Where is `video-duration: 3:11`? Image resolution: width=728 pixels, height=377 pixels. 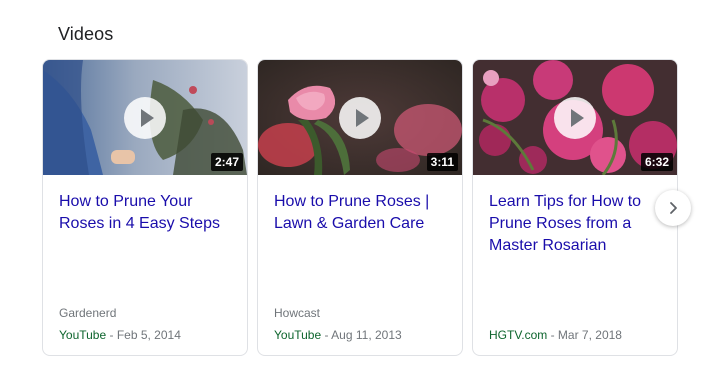
video-duration: 3:11 is located at coordinates (442, 162).